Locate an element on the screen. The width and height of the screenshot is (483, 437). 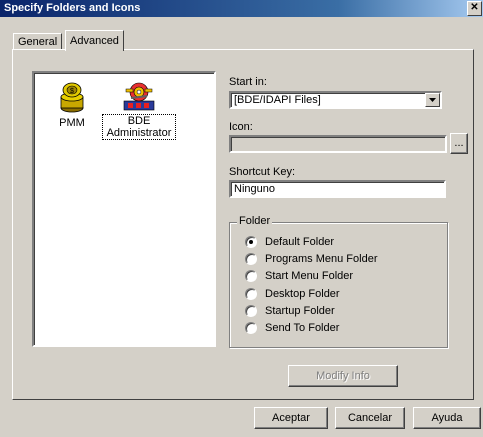
radio-label: Start Menu Folder is located at coordinates (309, 276).